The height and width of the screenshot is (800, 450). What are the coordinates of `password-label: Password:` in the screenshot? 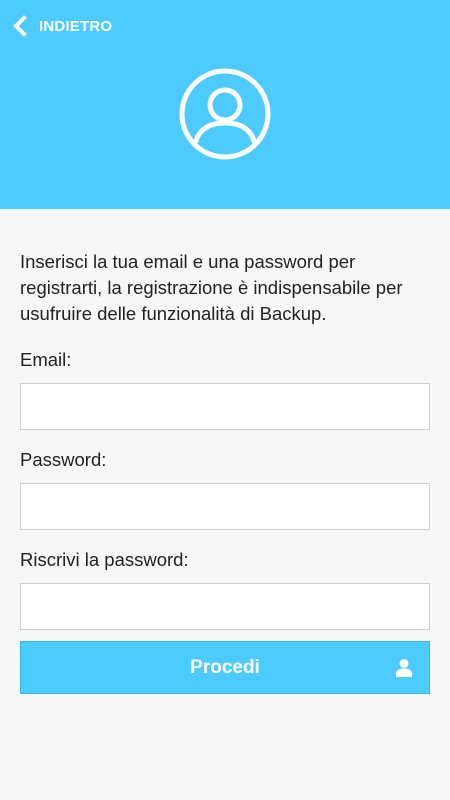 It's located at (63, 459).